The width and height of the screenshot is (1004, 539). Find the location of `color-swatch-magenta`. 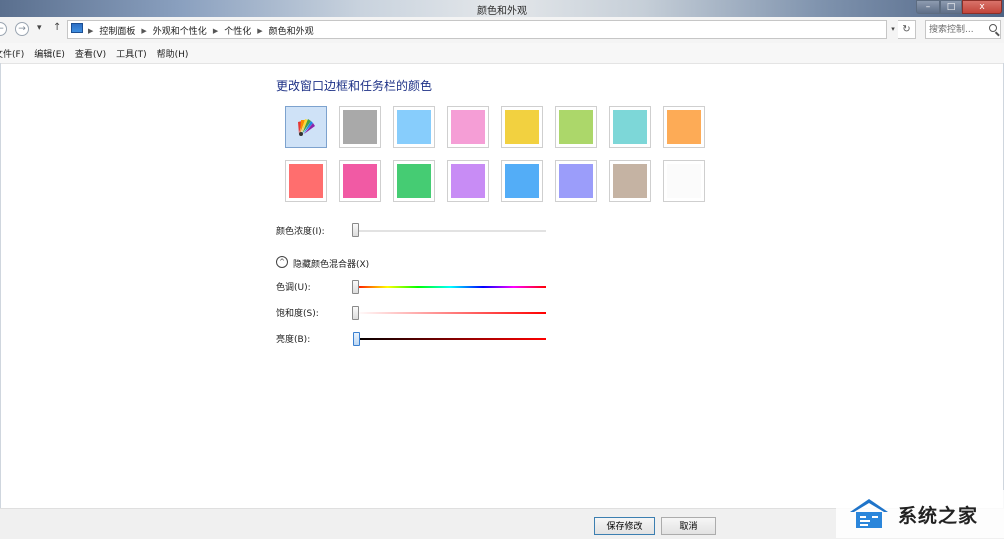

color-swatch-magenta is located at coordinates (360, 181).